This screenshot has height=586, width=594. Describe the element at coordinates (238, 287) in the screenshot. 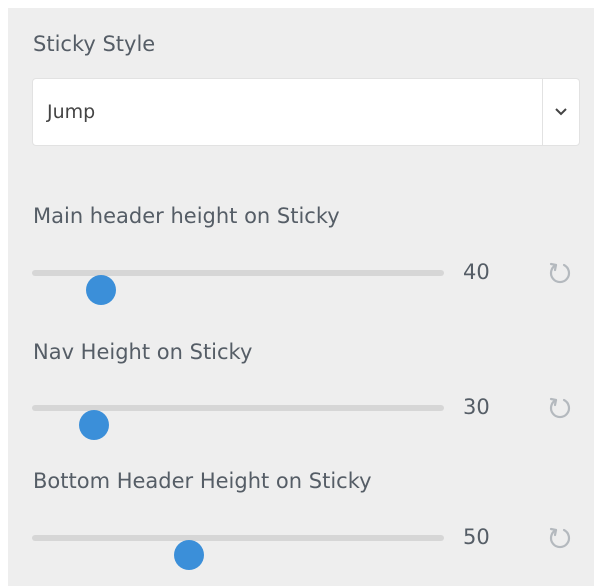

I see `main-header-height-slider-track` at that location.